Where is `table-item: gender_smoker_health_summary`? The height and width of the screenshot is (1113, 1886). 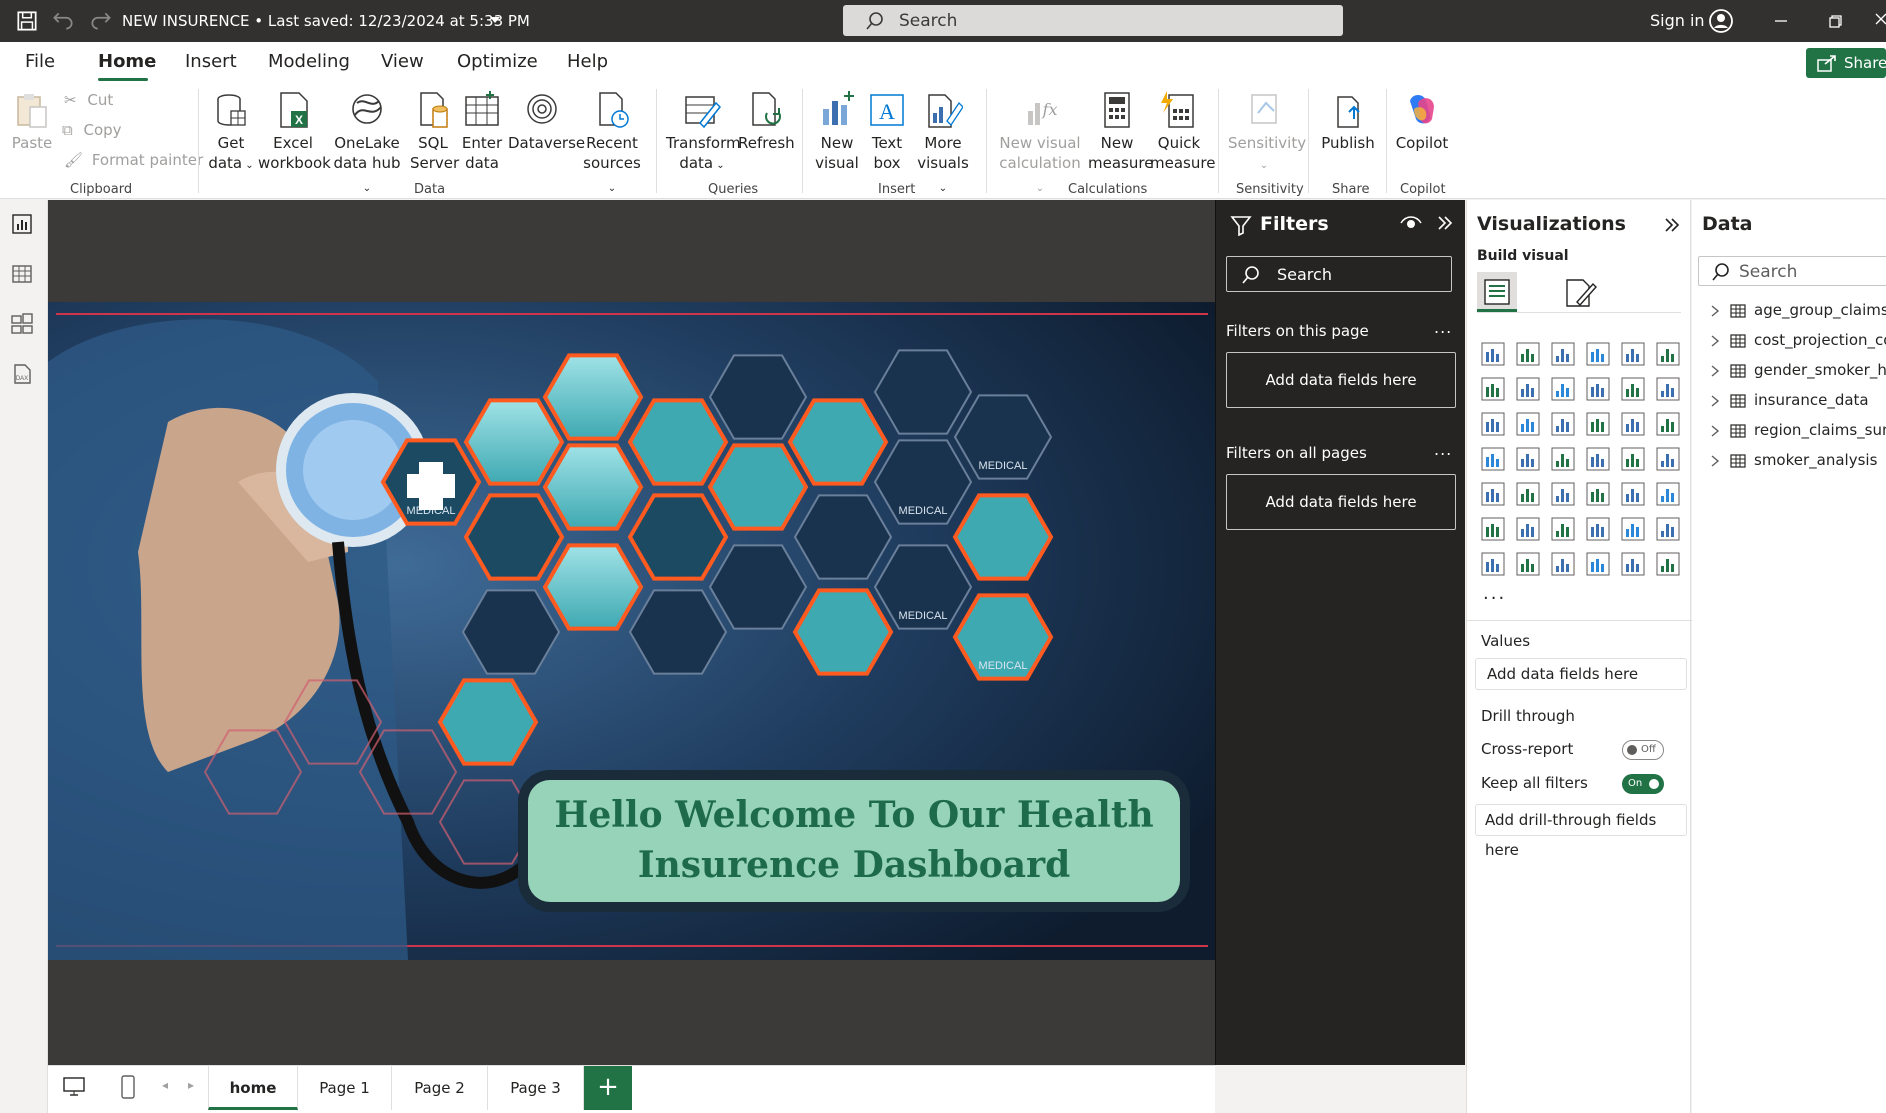
table-item: gender_smoker_health_summary is located at coordinates (1798, 372).